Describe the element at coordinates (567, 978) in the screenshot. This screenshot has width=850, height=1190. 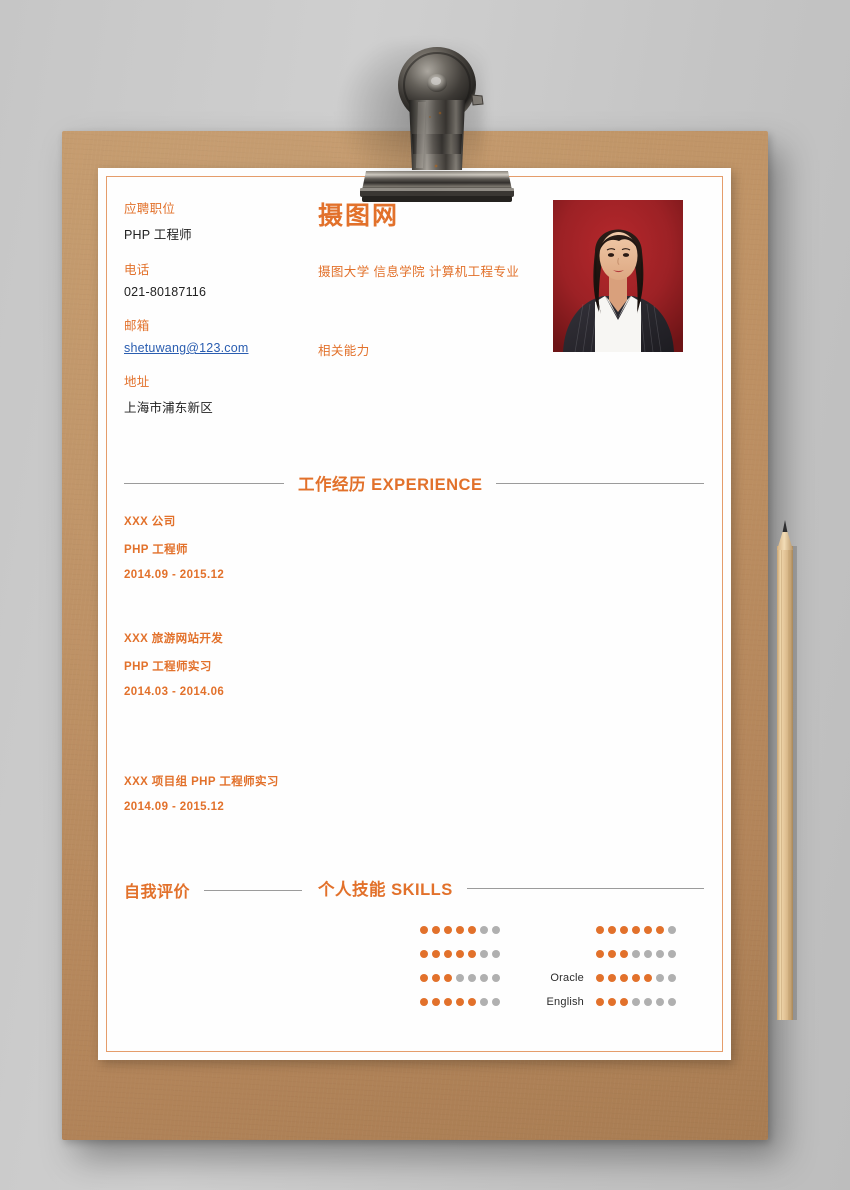
I see `skill-label-right-2: Oracle` at that location.